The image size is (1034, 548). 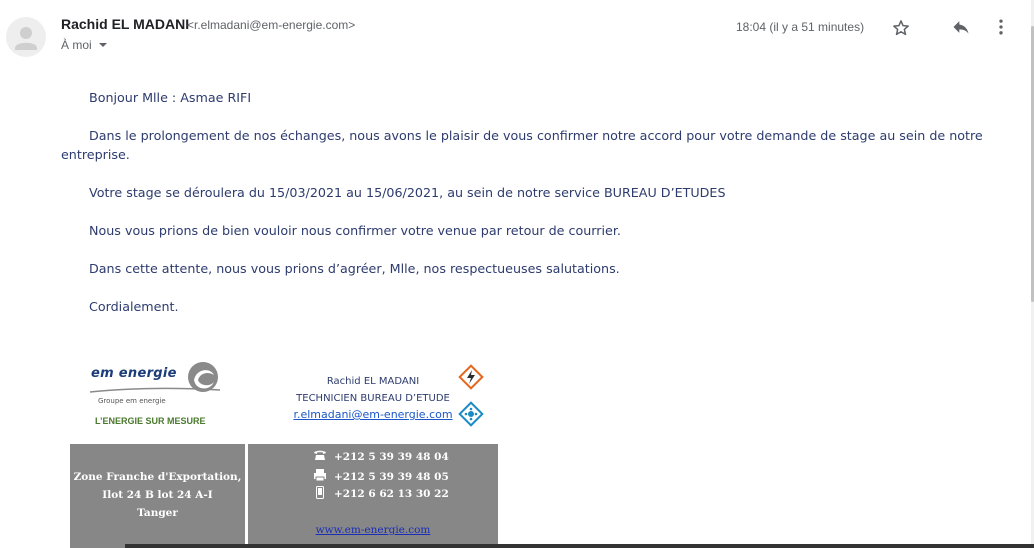 What do you see at coordinates (320, 476) in the screenshot?
I see `fax-icon` at bounding box center [320, 476].